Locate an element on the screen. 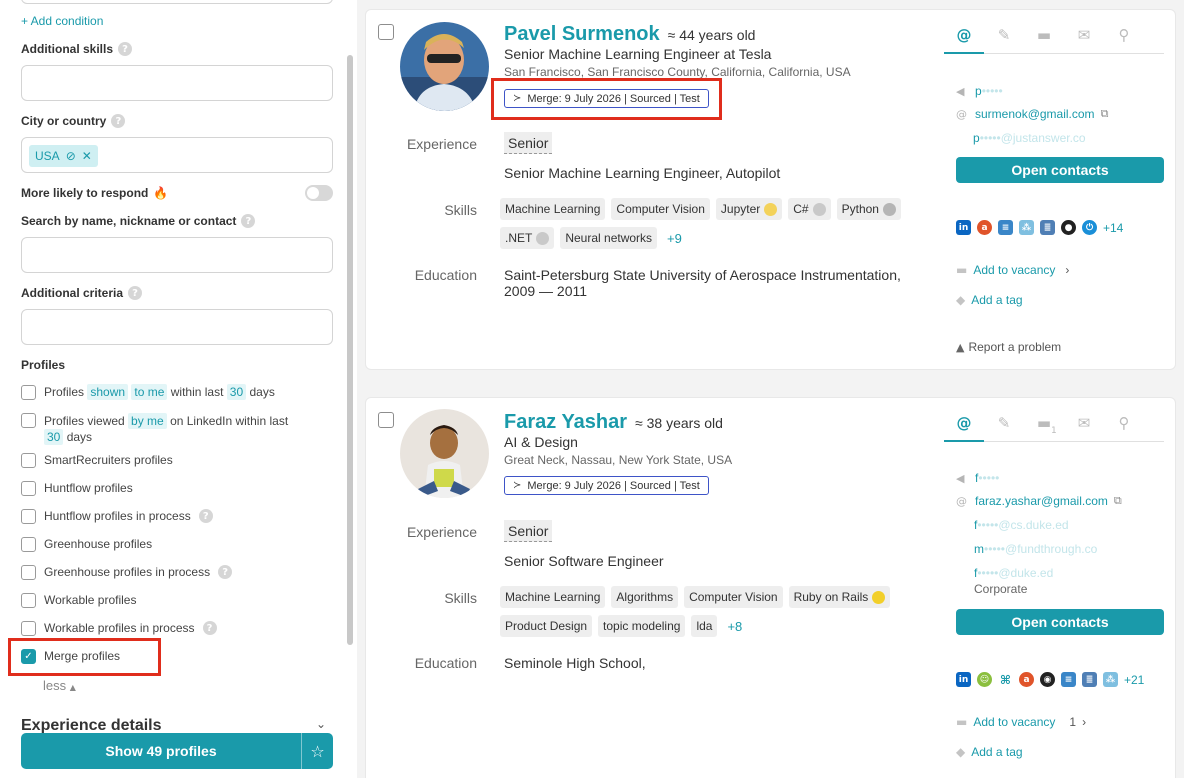  skill-tag: topic modeling is located at coordinates (642, 626).